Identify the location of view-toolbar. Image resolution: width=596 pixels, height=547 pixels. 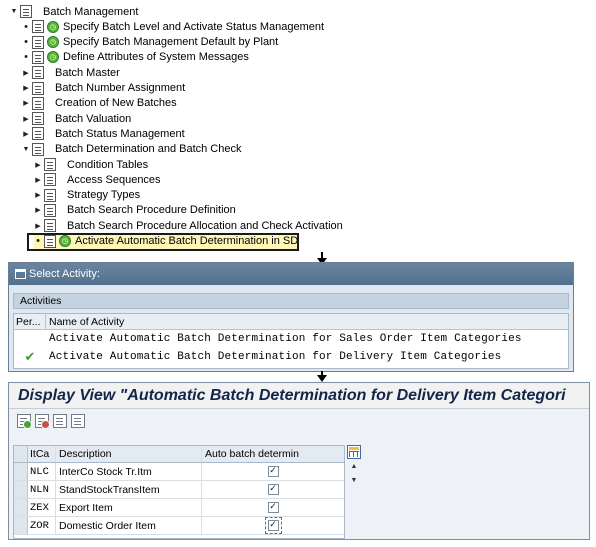
(299, 421).